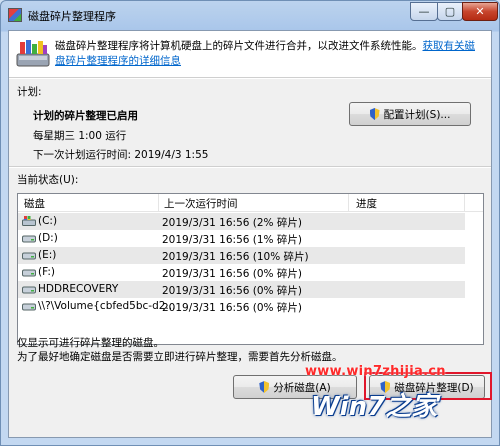 The height and width of the screenshot is (446, 500). I want to click on current-status-label: 当前状态(U):, so click(48, 180).